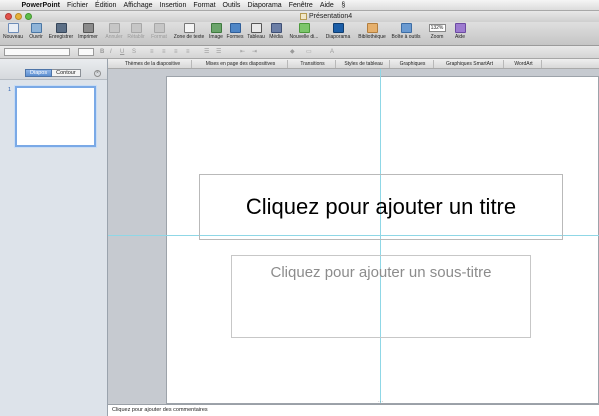 This screenshot has height=416, width=599. I want to click on underline-icon: U, so click(122, 52).